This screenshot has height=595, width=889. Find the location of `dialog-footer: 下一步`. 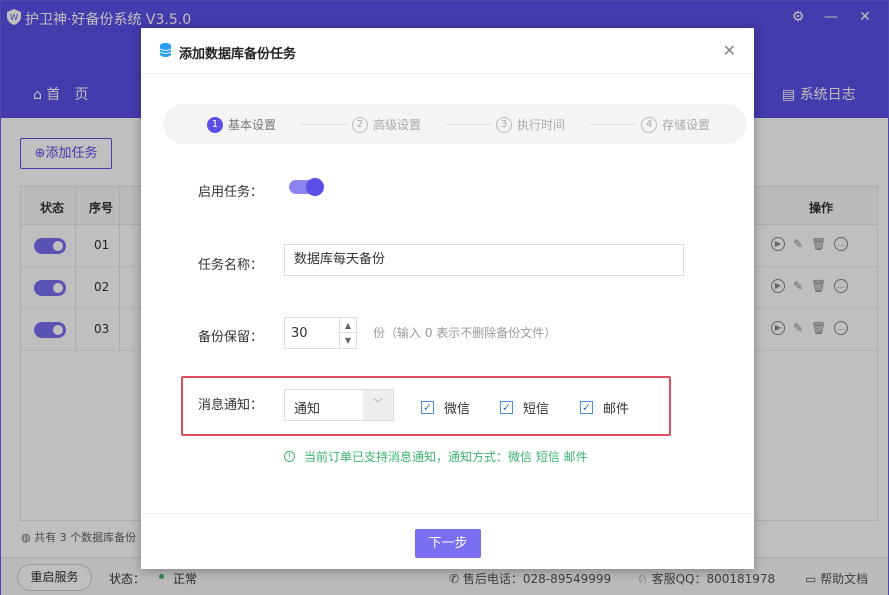

dialog-footer: 下一步 is located at coordinates (447, 541).